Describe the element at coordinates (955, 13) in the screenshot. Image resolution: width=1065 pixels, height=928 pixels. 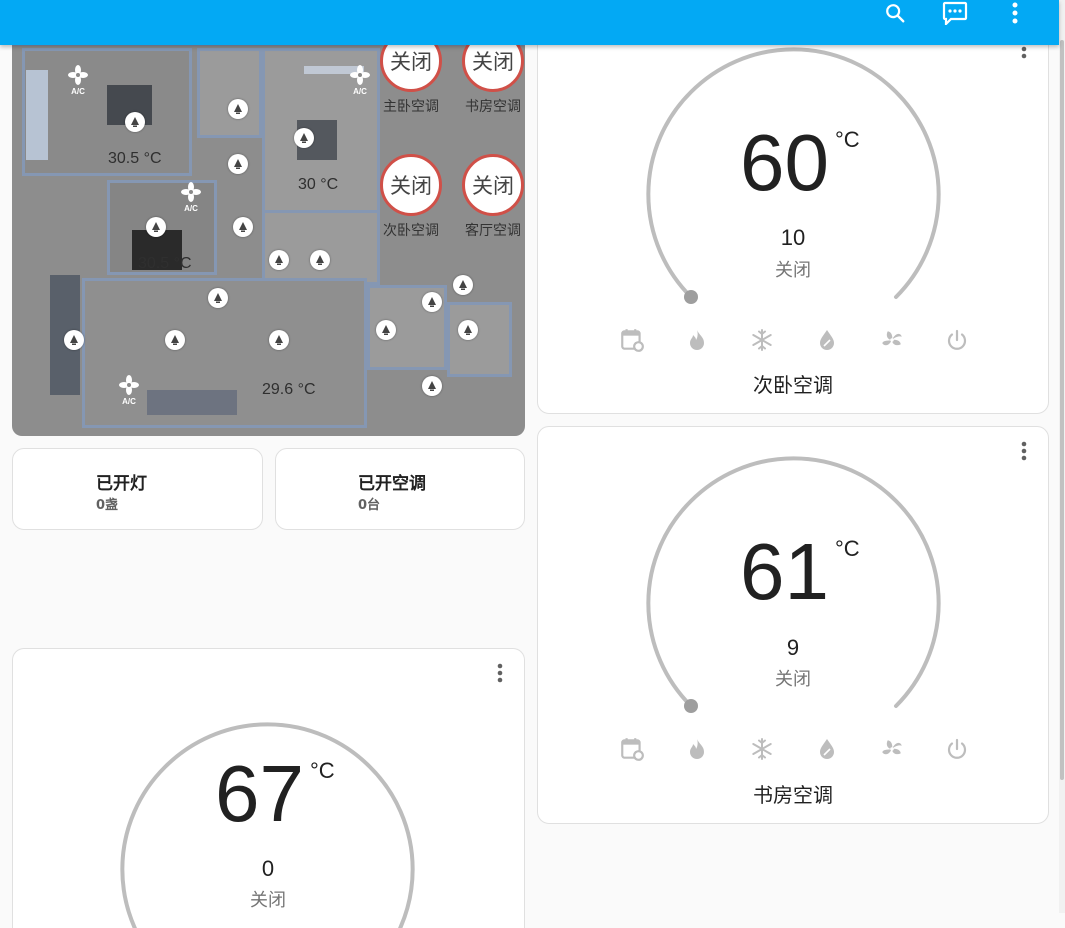
I see `chat-icon` at that location.